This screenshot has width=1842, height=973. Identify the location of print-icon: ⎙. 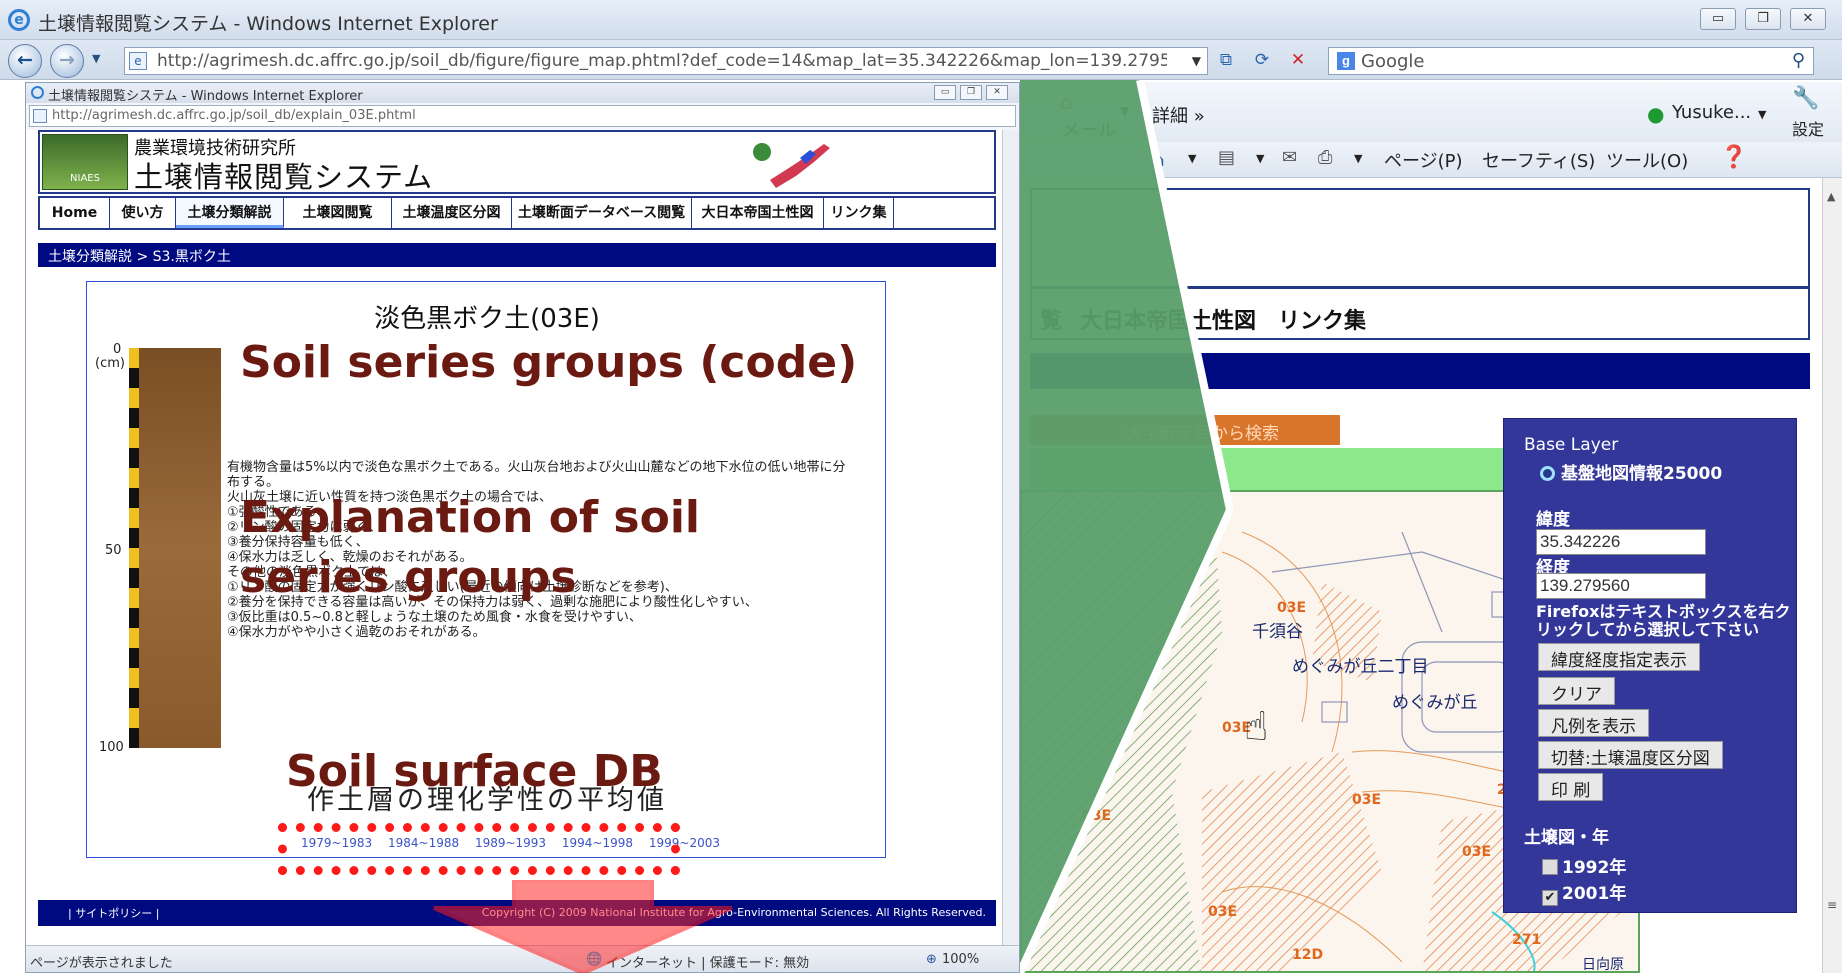
(1325, 157).